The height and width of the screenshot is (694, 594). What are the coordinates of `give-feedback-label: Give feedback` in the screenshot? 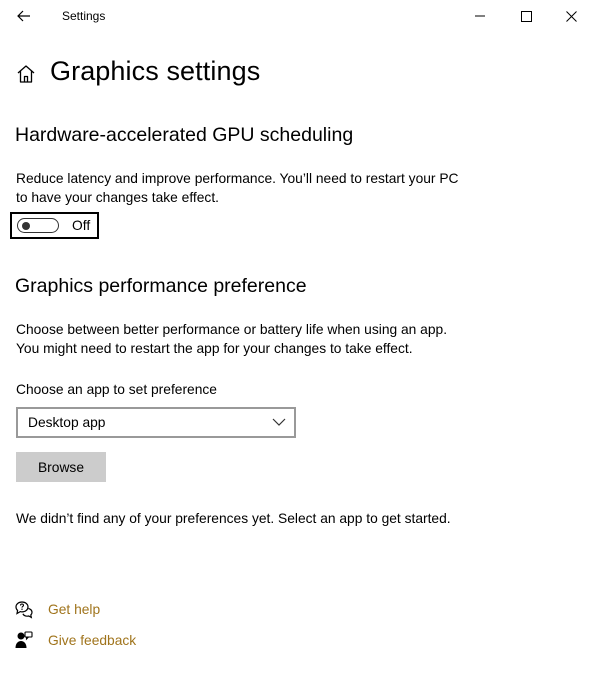 It's located at (92, 640).